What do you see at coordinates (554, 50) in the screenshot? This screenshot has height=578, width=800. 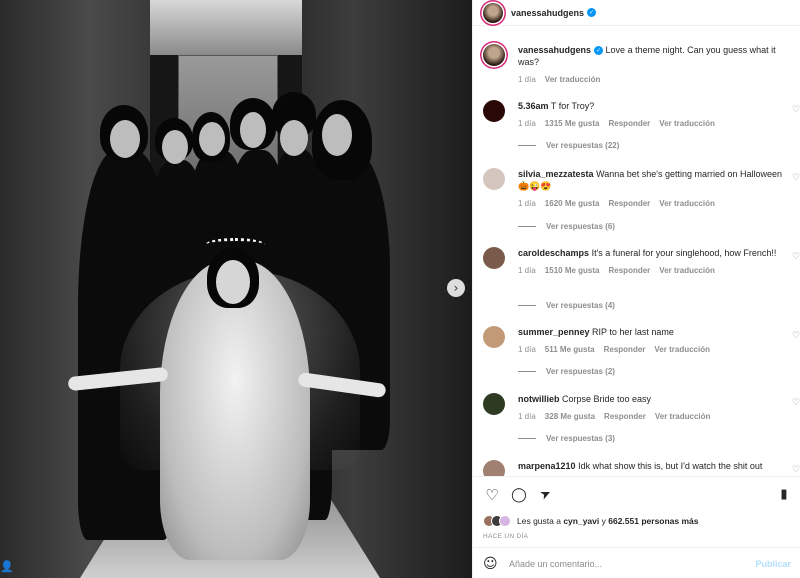 I see `caption-username: vanessahudgens` at bounding box center [554, 50].